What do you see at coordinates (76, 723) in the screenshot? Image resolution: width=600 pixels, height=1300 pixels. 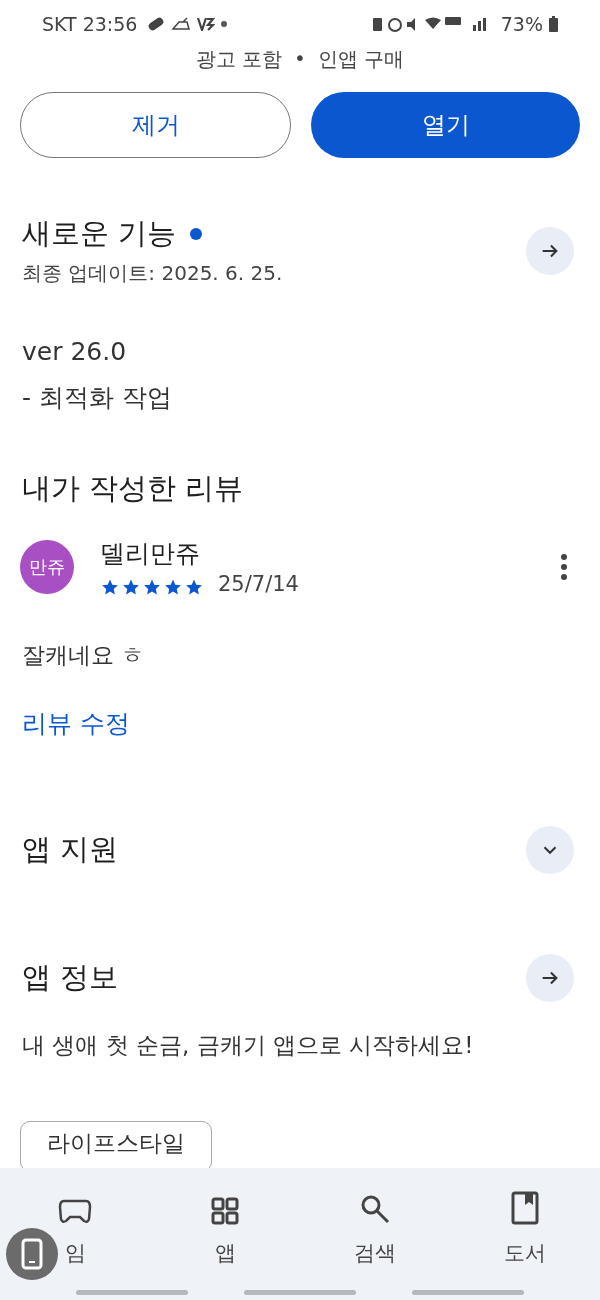 I see `edit-review-link: 리뷰 수정` at bounding box center [76, 723].